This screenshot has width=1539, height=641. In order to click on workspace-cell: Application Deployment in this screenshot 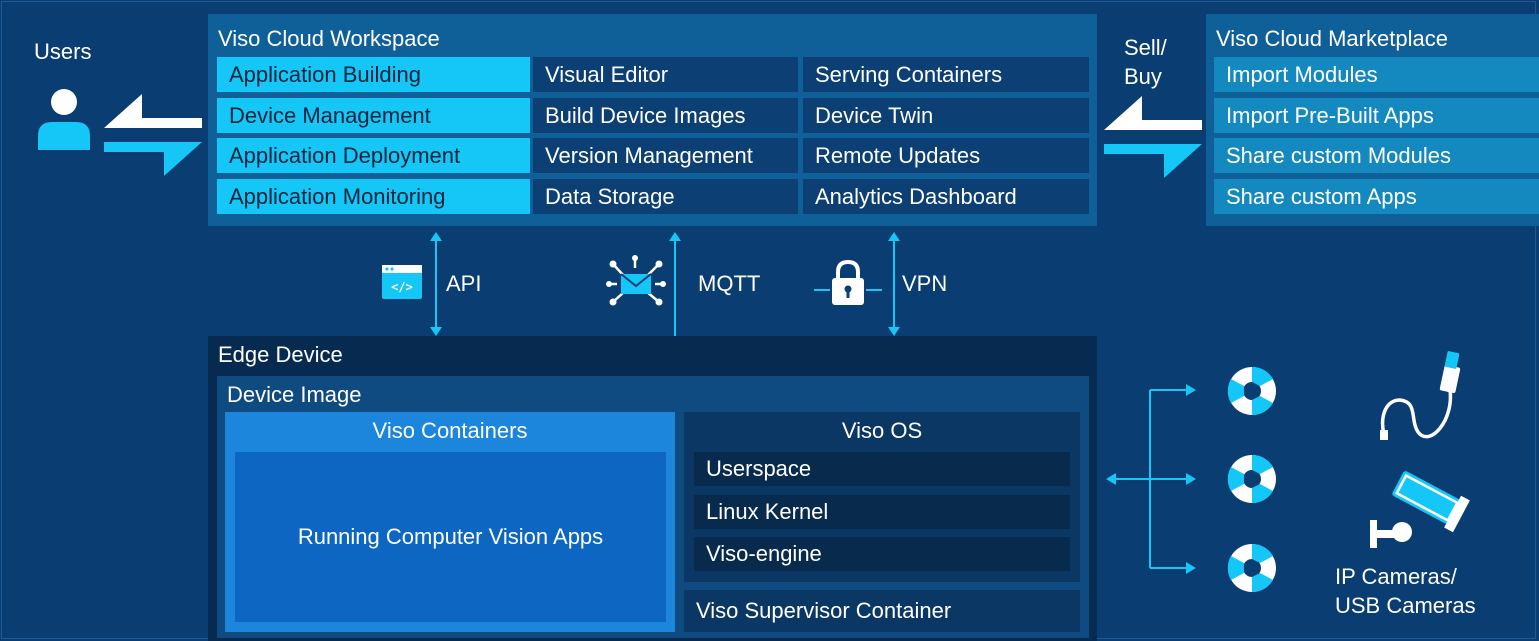, I will do `click(373, 155)`.